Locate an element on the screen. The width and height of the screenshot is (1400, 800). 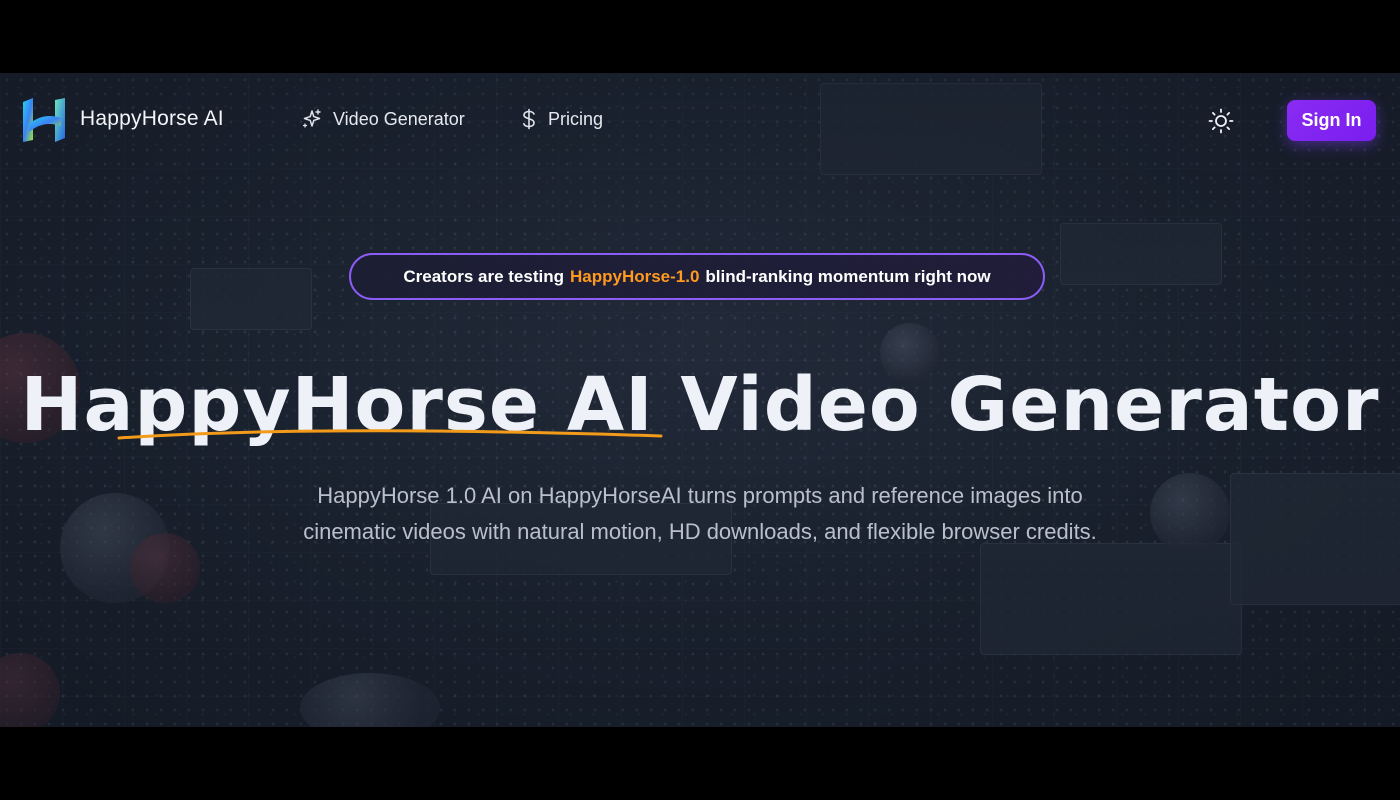
announcement-prefix: Creators are testing is located at coordinates (483, 276).